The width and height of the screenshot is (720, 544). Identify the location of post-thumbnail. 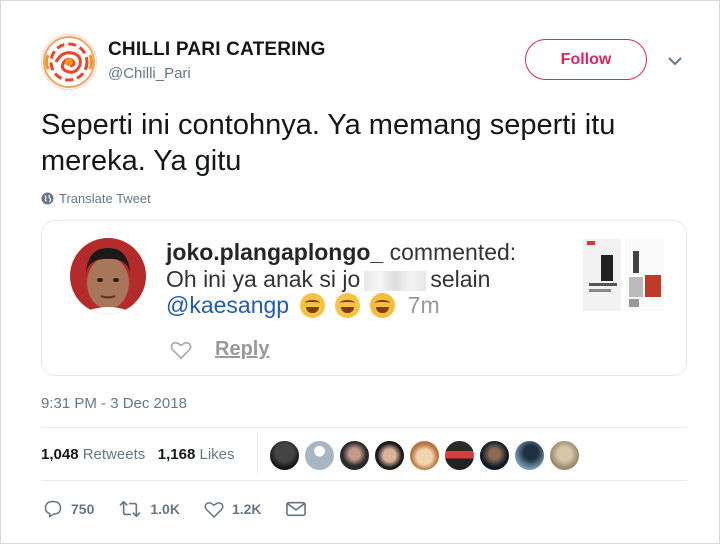
(623, 275).